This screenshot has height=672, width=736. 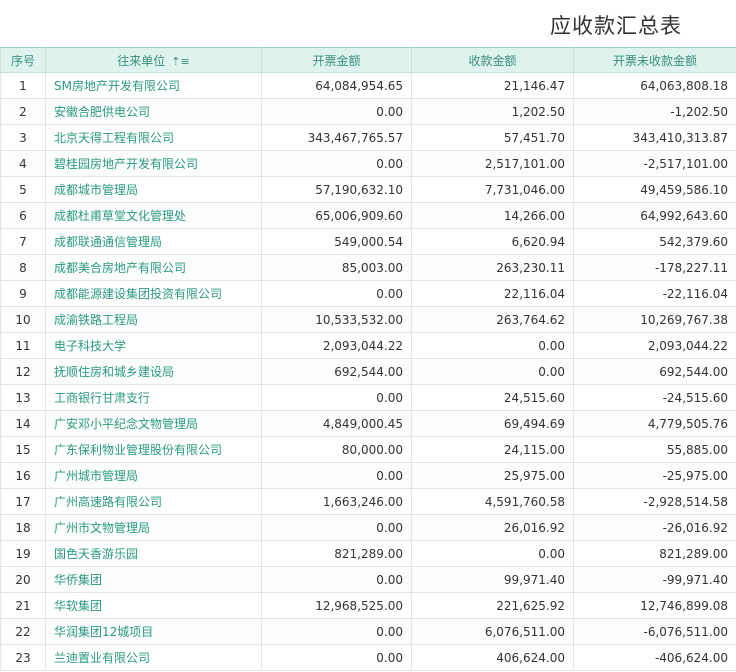 I want to click on row-name: 电子科技大学, so click(x=153, y=345).